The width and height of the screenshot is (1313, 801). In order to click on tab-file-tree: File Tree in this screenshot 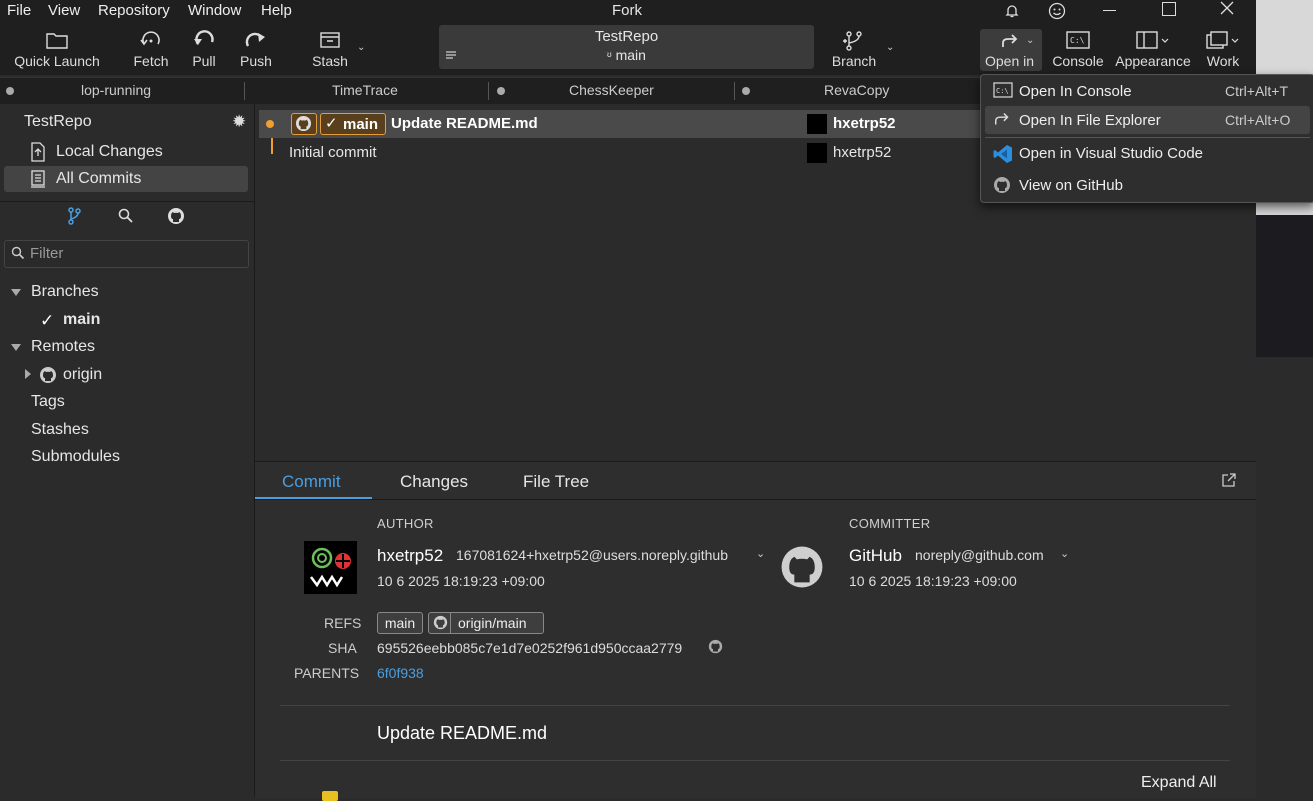, I will do `click(556, 482)`.